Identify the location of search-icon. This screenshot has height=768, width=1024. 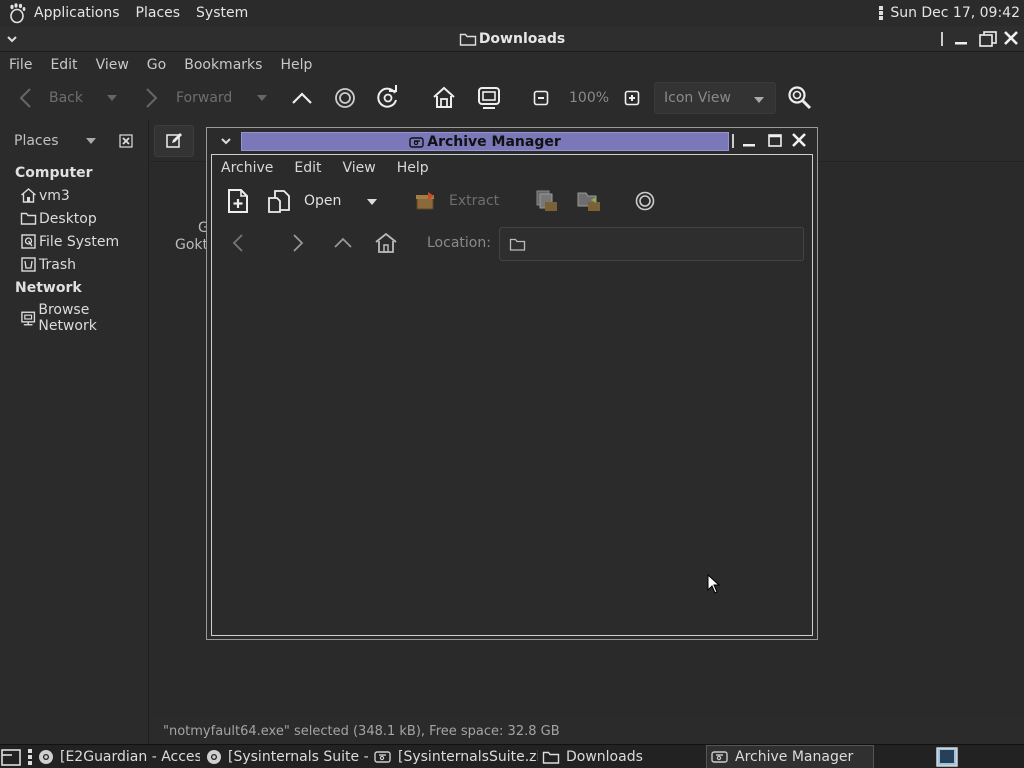
(800, 98).